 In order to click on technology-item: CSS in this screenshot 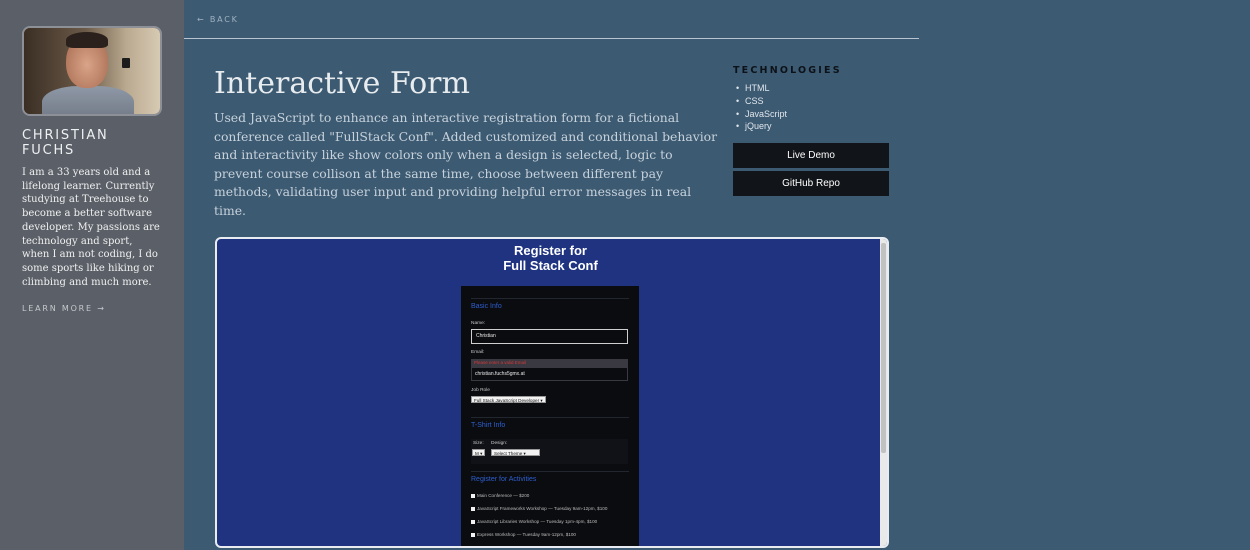, I will do `click(761, 102)`.